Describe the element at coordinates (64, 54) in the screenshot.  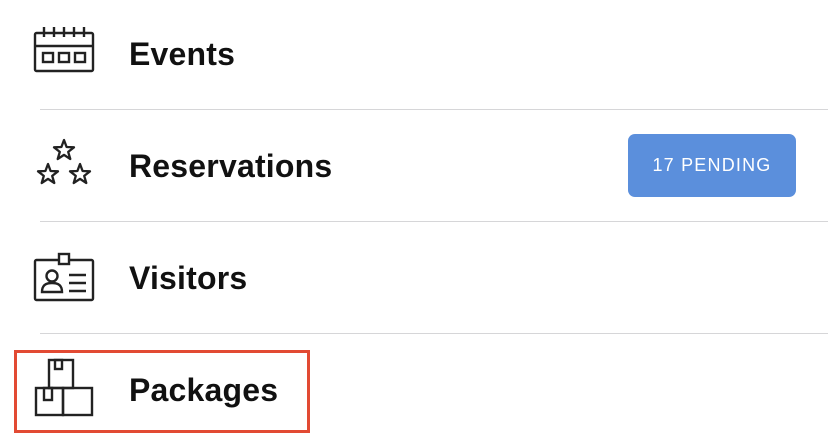
I see `calendar-icon` at that location.